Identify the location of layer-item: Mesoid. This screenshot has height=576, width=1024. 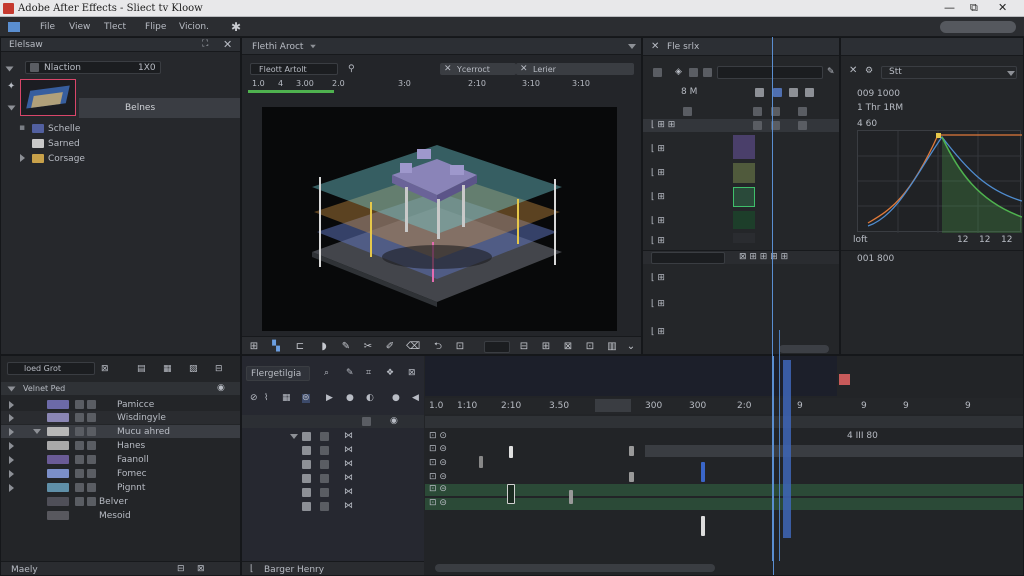
(120, 515).